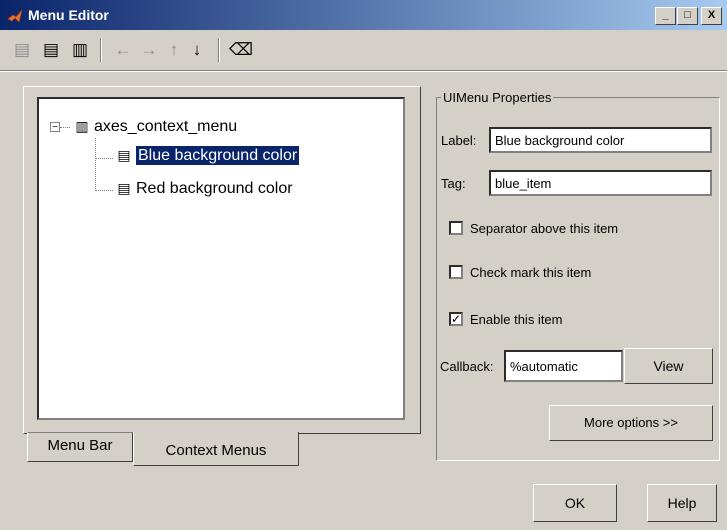  I want to click on ok-button: OK, so click(575, 503).